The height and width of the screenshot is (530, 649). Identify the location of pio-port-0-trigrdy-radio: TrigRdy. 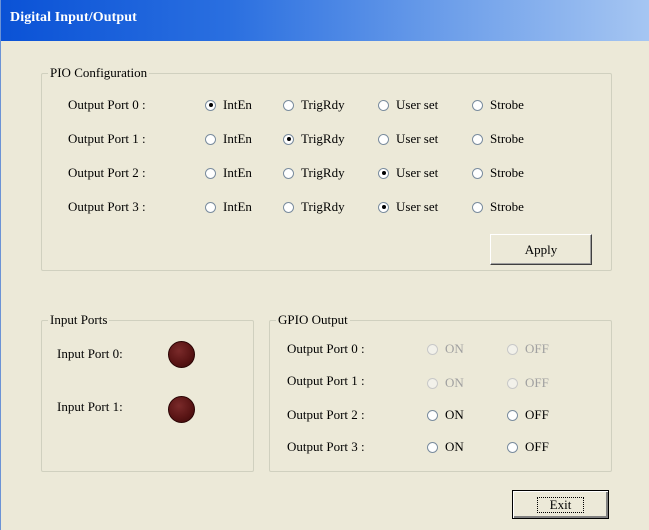
(314, 105).